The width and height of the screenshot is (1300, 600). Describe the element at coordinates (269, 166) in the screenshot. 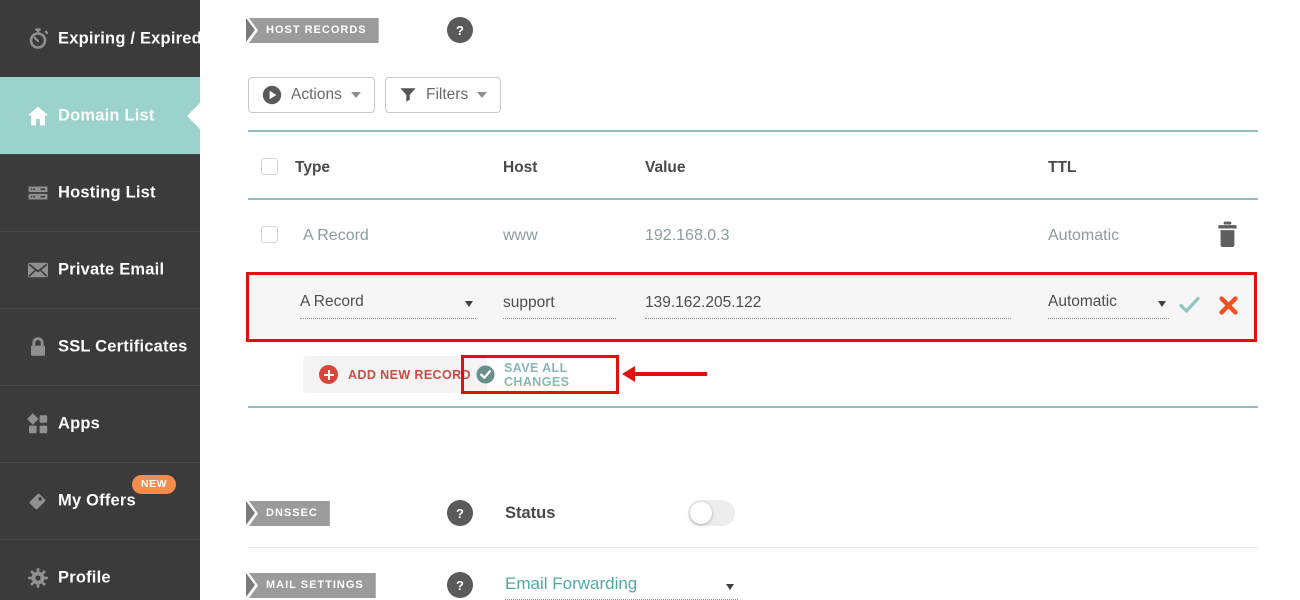

I see `select-all-checkbox` at that location.